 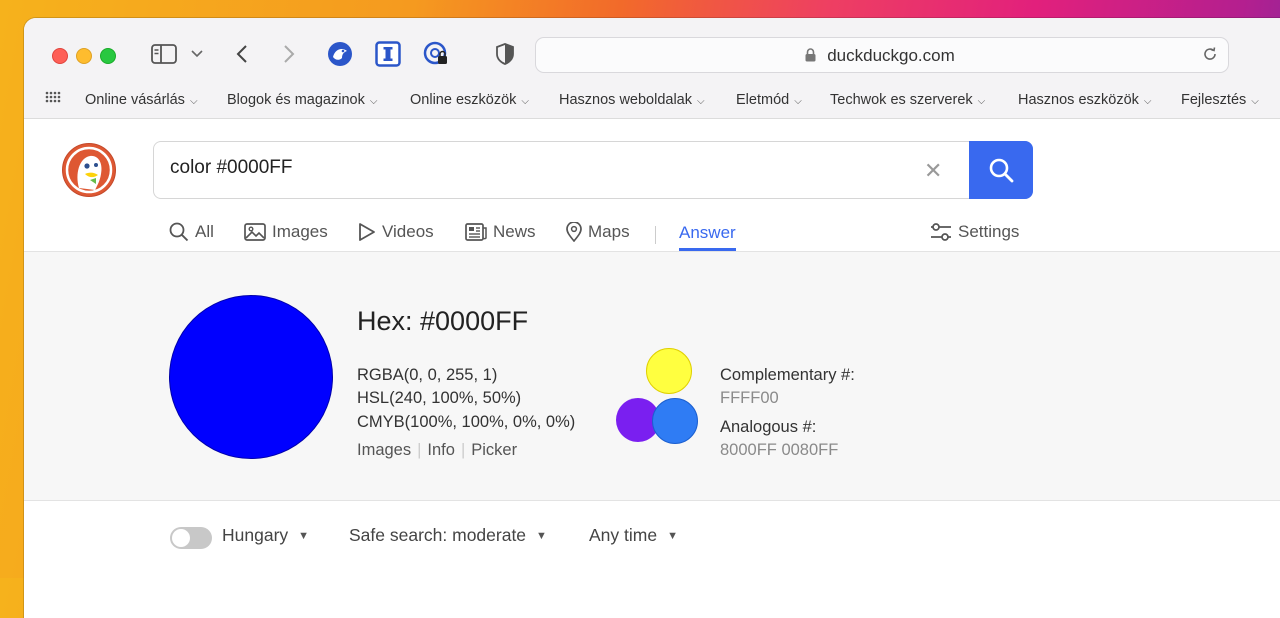 What do you see at coordinates (623, 535) in the screenshot?
I see `time-label: Any time` at bounding box center [623, 535].